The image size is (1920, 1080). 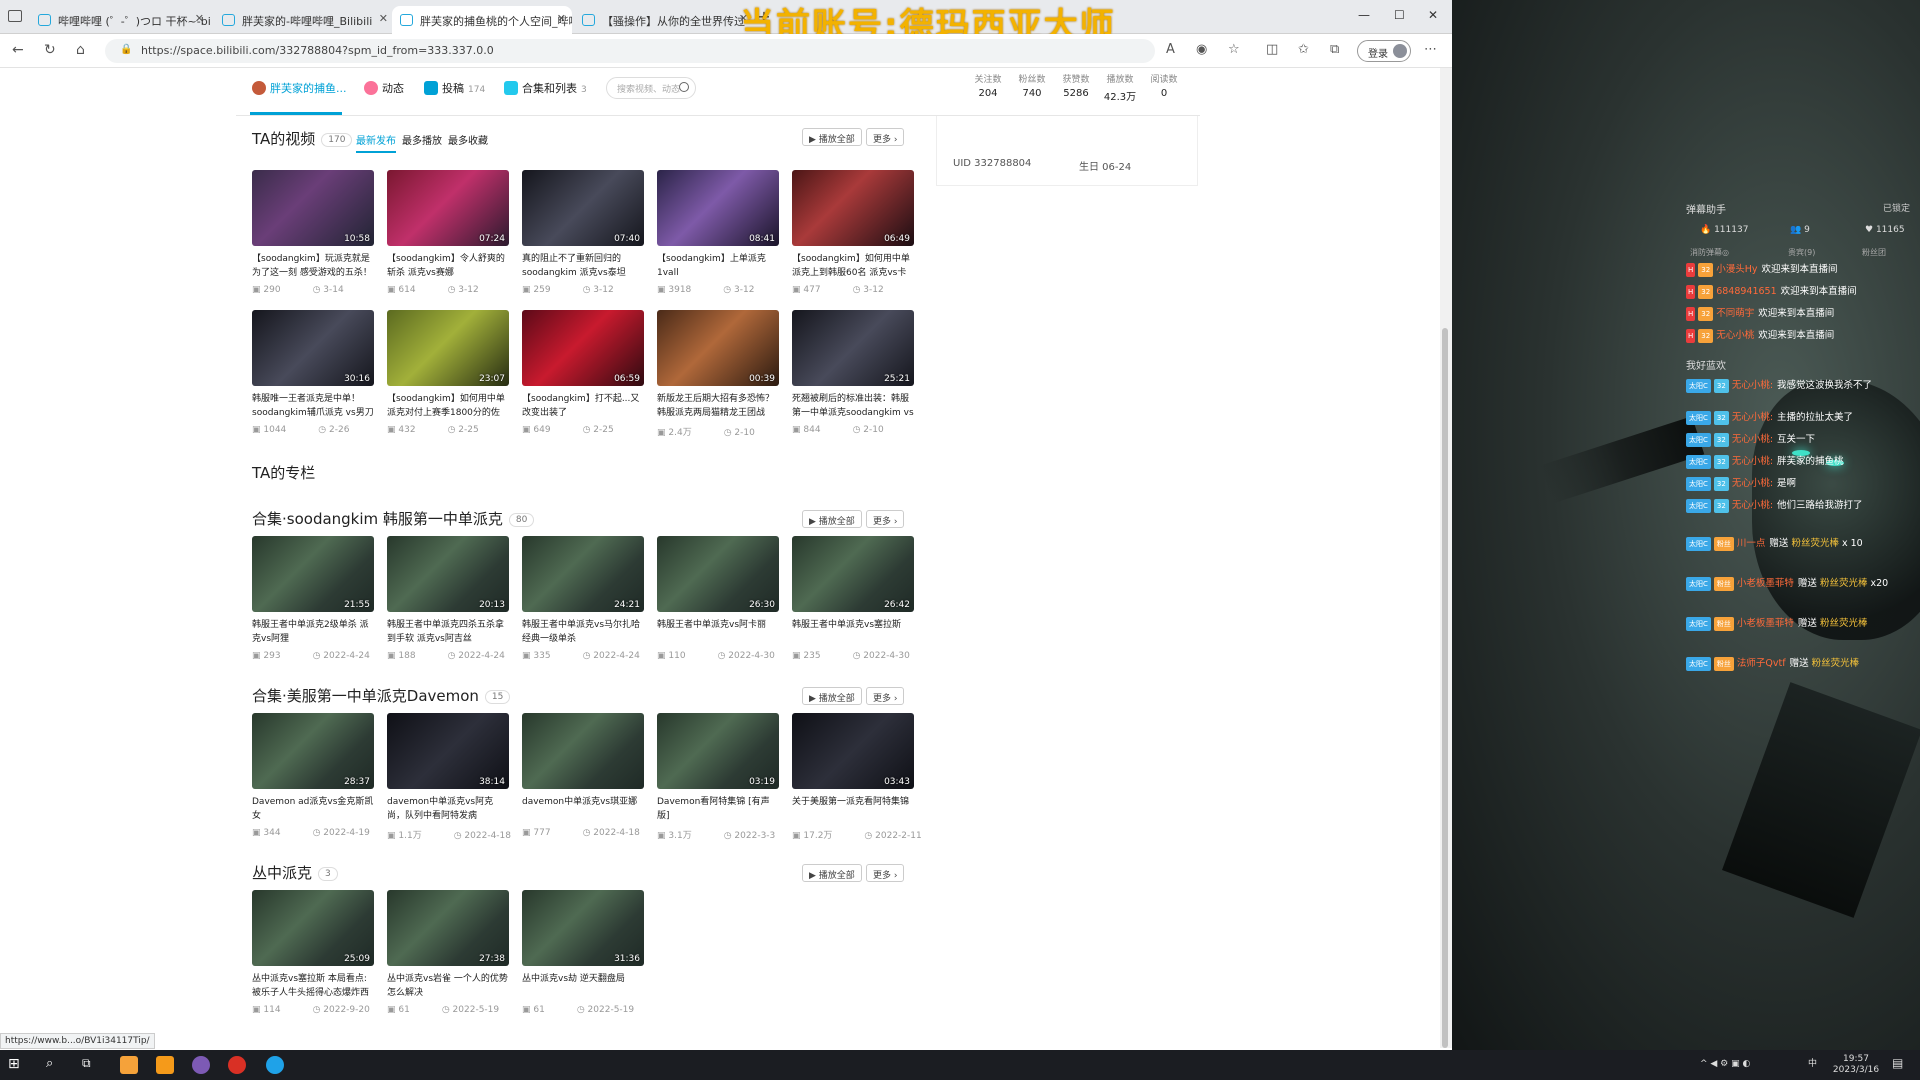 What do you see at coordinates (1801, 252) in the screenshot?
I see `chat-tab-vip: 贵宾(9)` at bounding box center [1801, 252].